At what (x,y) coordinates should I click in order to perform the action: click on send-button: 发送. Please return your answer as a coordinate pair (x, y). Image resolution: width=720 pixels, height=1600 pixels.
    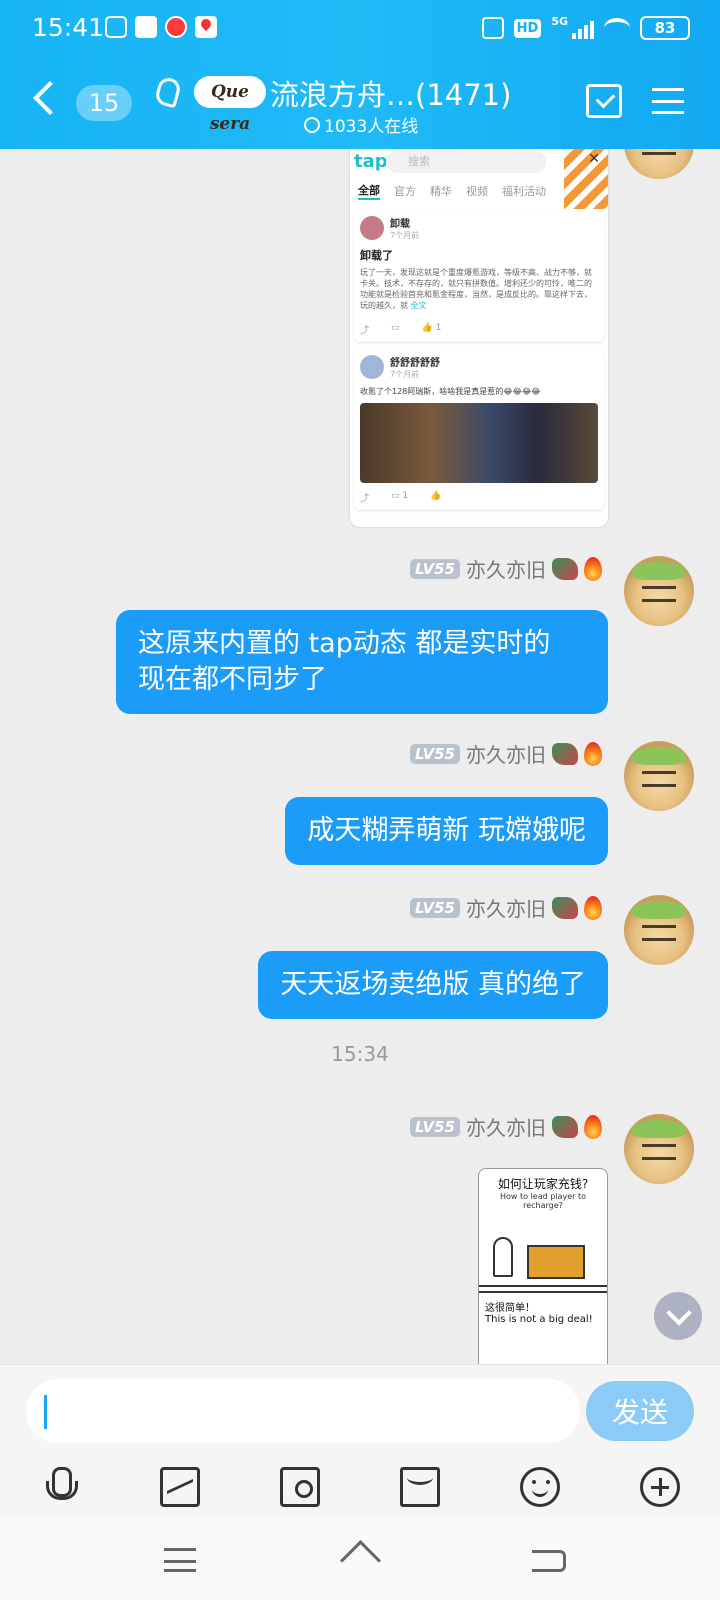
    Looking at the image, I should click on (640, 1411).